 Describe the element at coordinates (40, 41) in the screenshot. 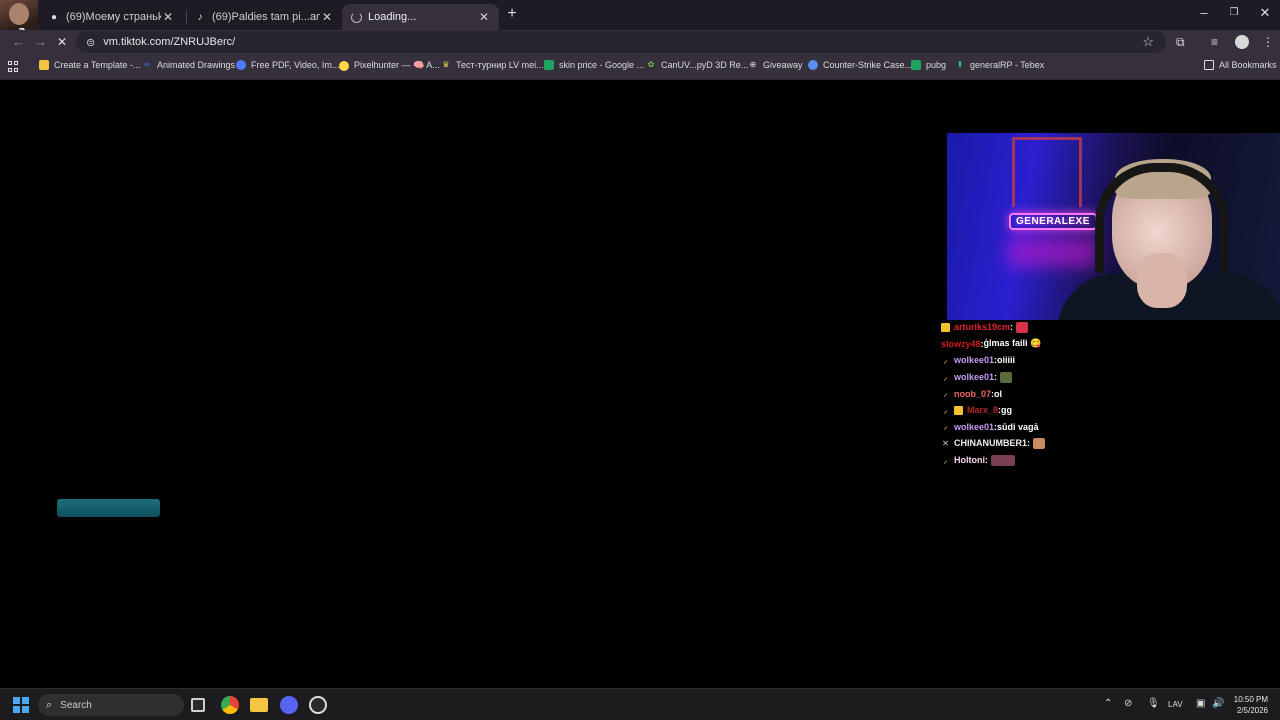

I see `forward-arrow-icon: →` at that location.